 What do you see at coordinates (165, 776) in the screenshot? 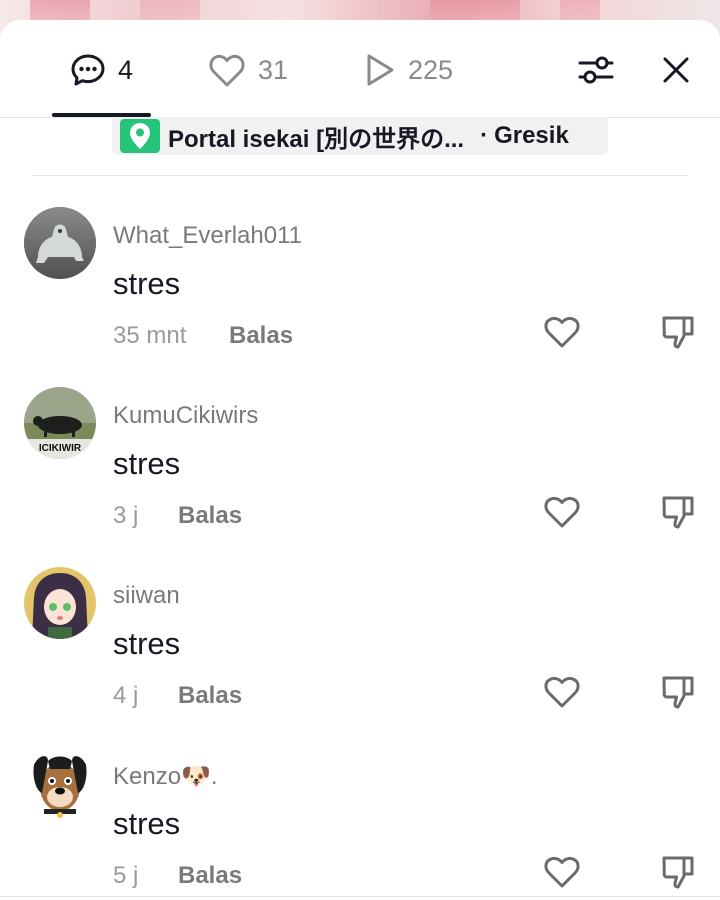
I see `comment-username: Kenzo🐶.` at bounding box center [165, 776].